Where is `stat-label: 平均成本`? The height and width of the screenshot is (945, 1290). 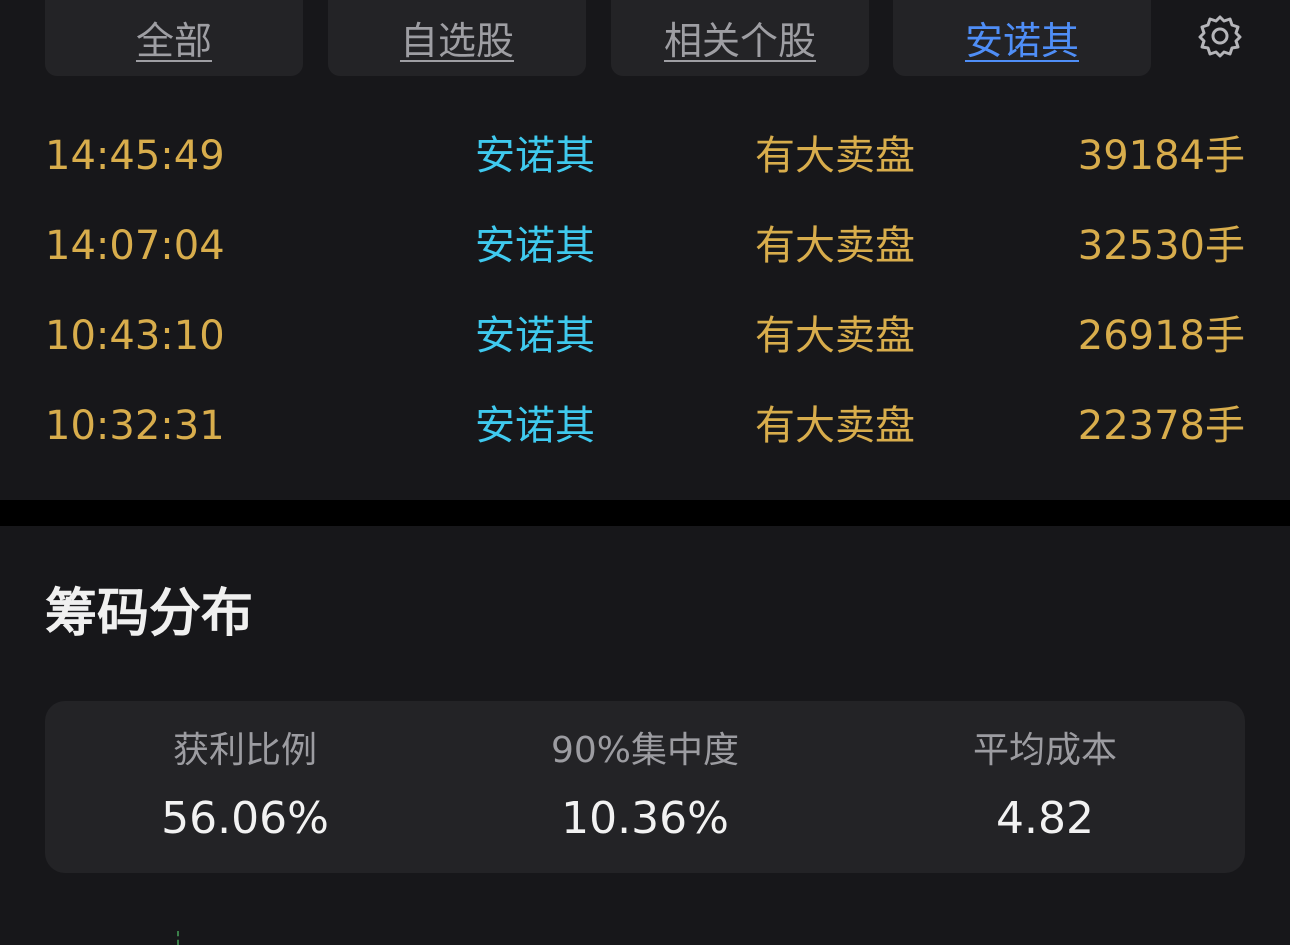 stat-label: 平均成本 is located at coordinates (1044, 750).